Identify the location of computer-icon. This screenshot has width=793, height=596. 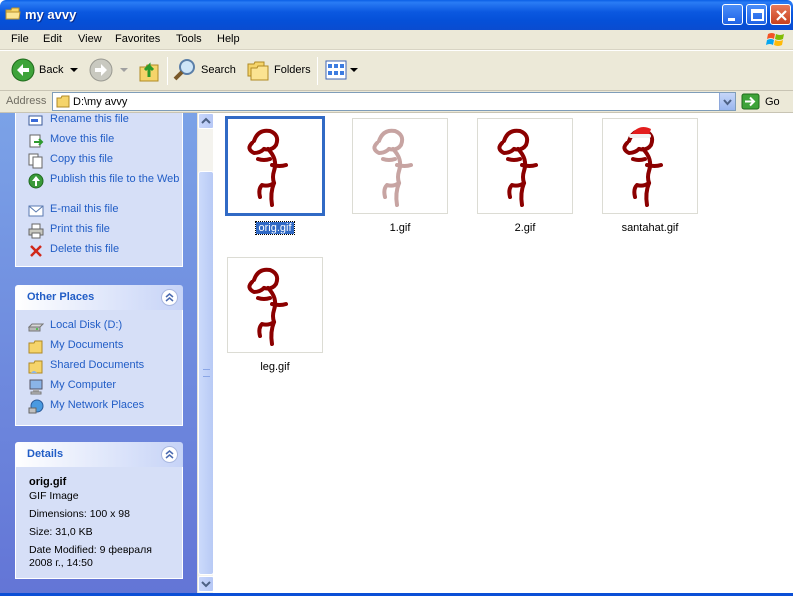
(36, 387).